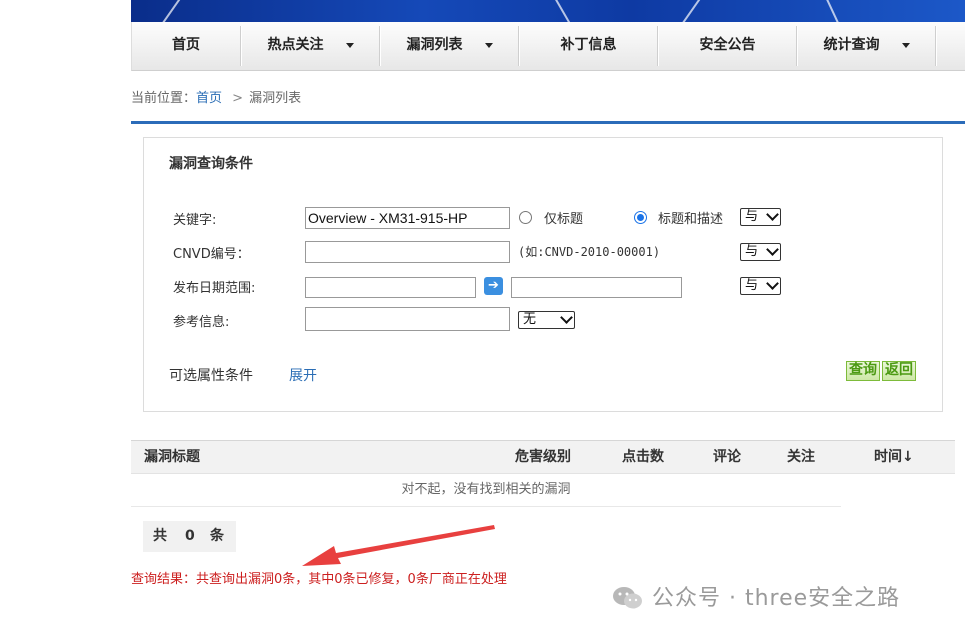 The height and width of the screenshot is (634, 965). What do you see at coordinates (160, 536) in the screenshot?
I see `count-prefix: 共` at bounding box center [160, 536].